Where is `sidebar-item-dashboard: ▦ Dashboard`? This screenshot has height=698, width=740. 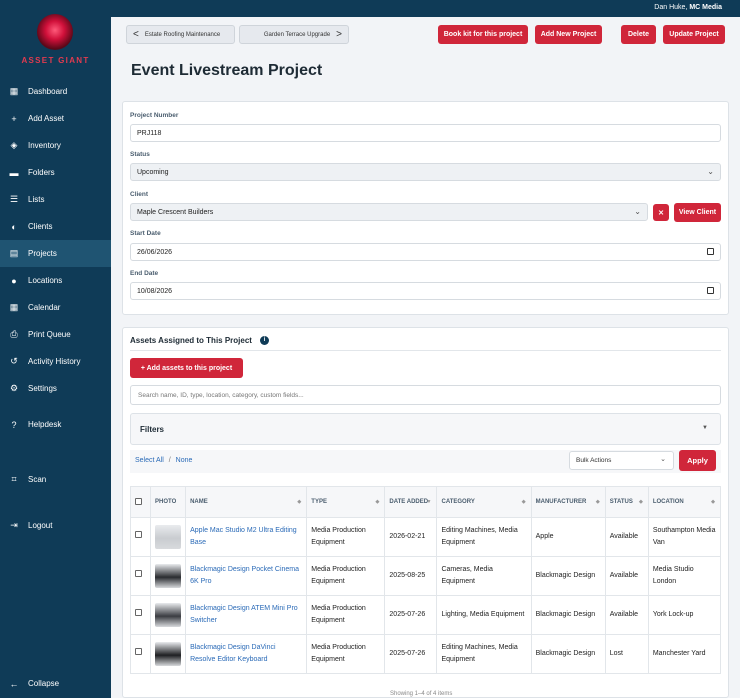
sidebar-item-dashboard: ▦ Dashboard is located at coordinates (55, 91).